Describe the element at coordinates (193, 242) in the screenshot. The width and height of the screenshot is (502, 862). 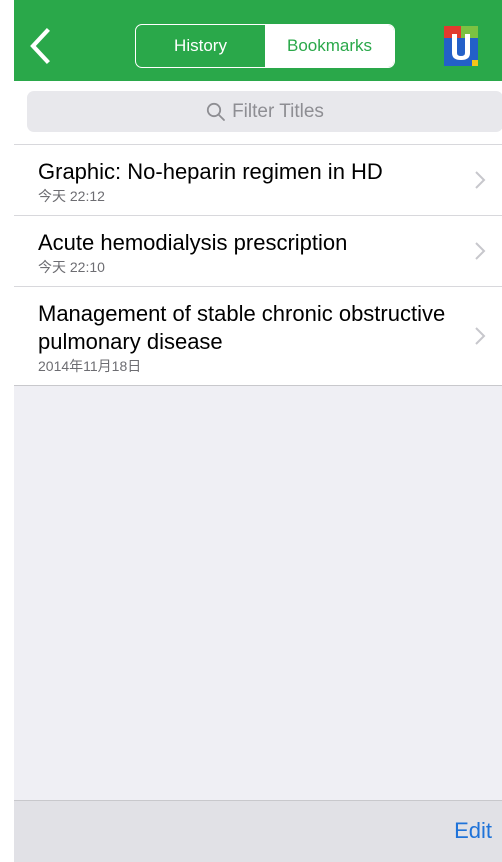
I see `bookmark-title: Acute hemodialysis prescription` at that location.